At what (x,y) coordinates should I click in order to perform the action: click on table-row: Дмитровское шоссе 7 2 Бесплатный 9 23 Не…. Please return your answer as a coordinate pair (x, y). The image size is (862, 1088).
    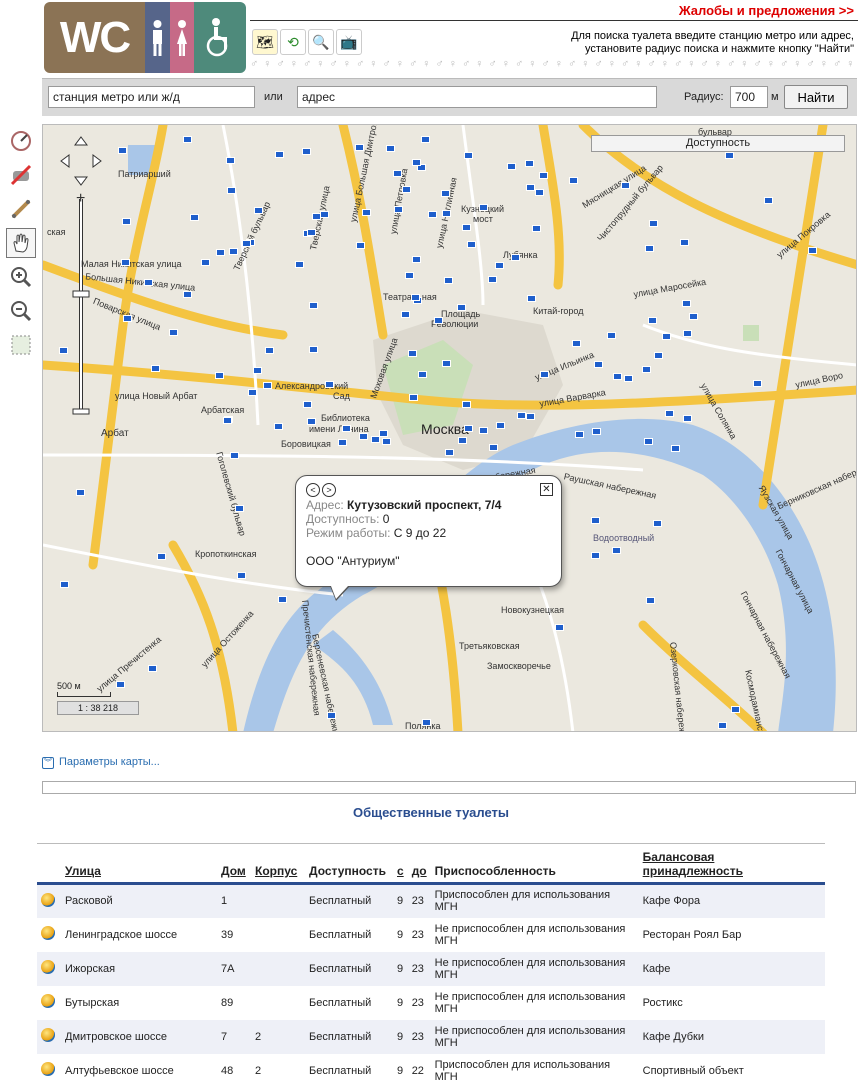
    Looking at the image, I should click on (431, 1036).